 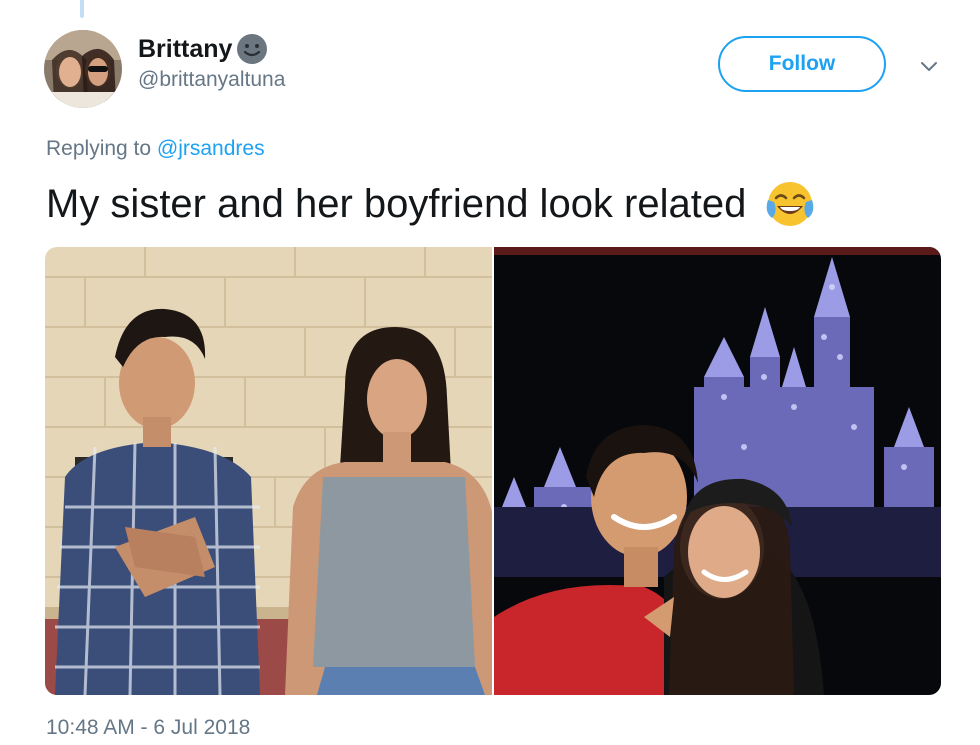 I want to click on avatar, so click(x=83, y=69).